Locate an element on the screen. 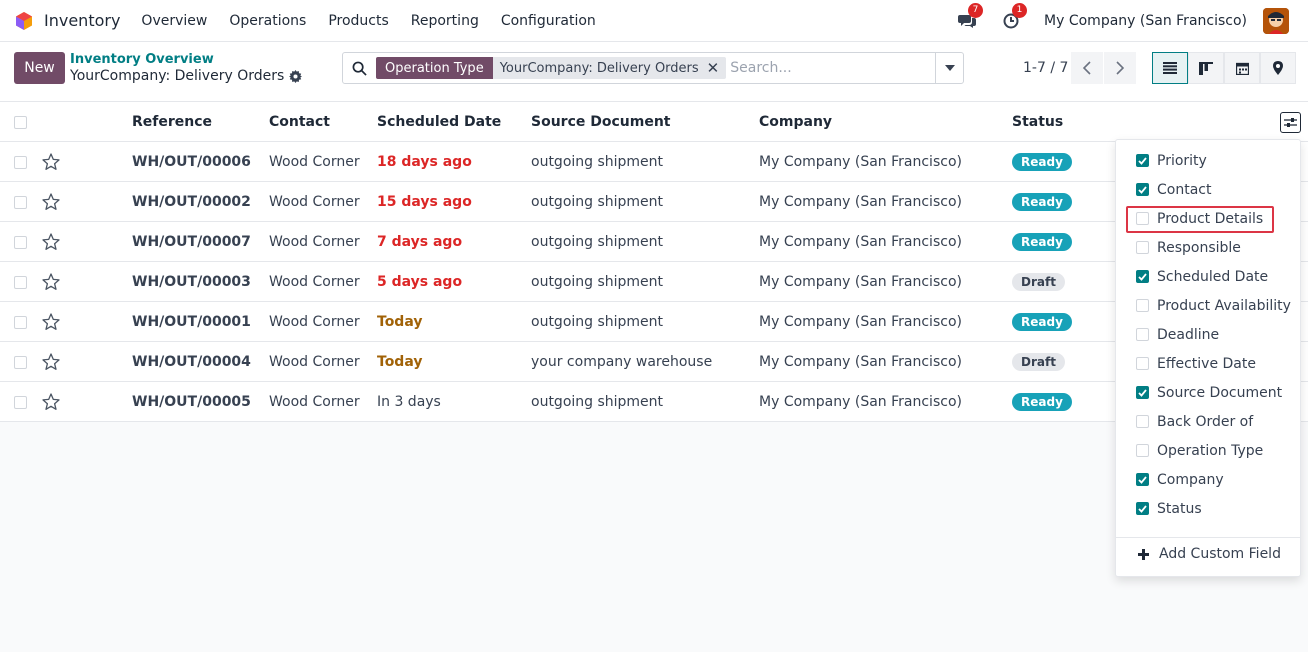 The image size is (1308, 652). column-option-deadline: Deadline is located at coordinates (1177, 334).